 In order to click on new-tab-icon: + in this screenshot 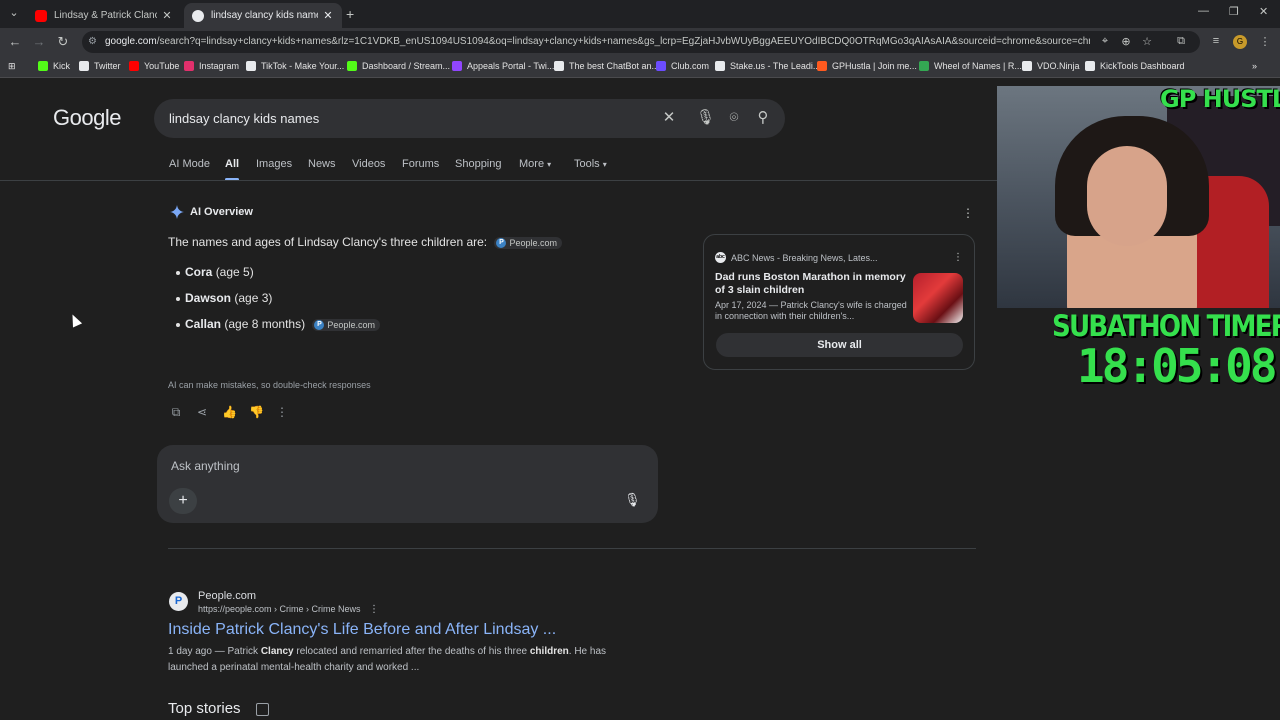, I will do `click(350, 14)`.